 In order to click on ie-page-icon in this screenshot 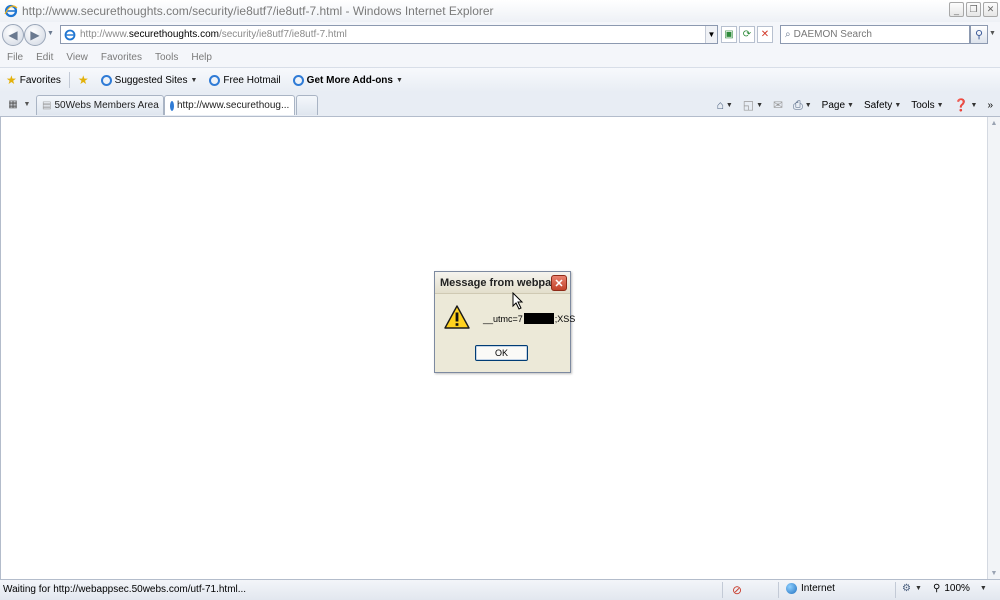, I will do `click(106, 80)`.